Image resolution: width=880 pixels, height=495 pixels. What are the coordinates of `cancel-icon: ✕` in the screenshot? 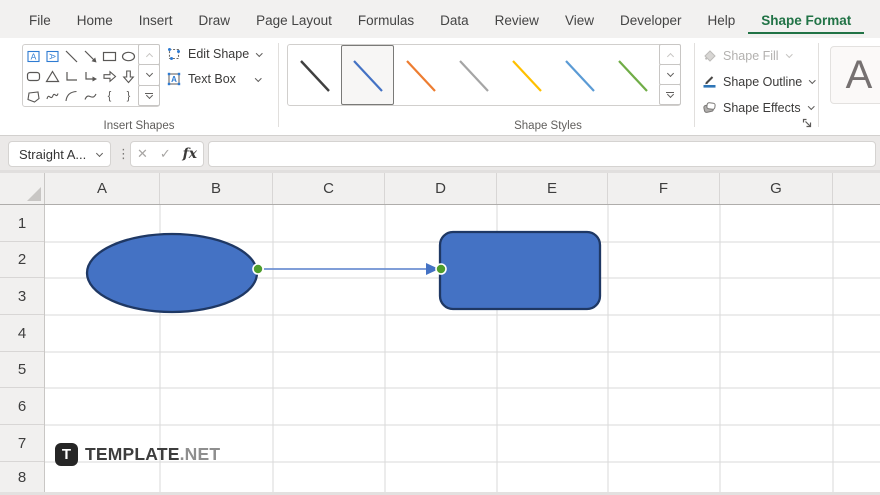 It's located at (142, 154).